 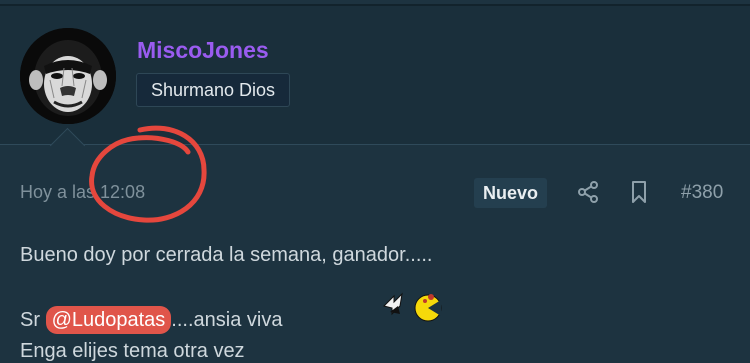 I want to click on post-text-line-mention: Sr @Ludopatas ....ansia viva, so click(x=151, y=320).